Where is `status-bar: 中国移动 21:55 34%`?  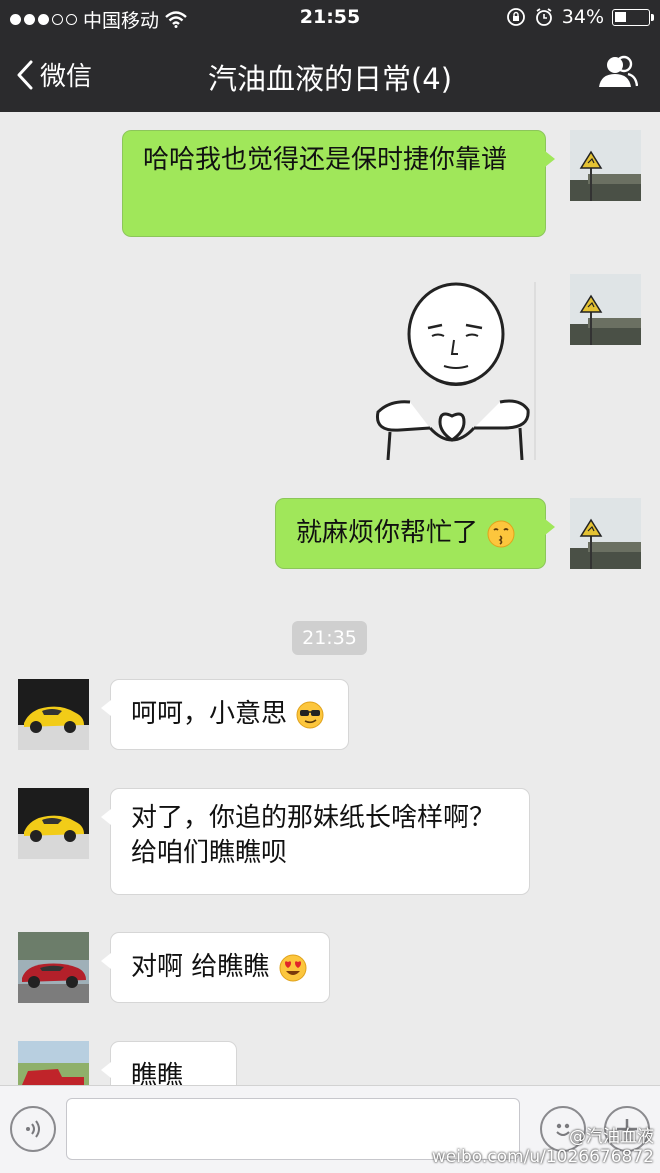
status-bar: 中国移动 21:55 34% is located at coordinates (330, 18).